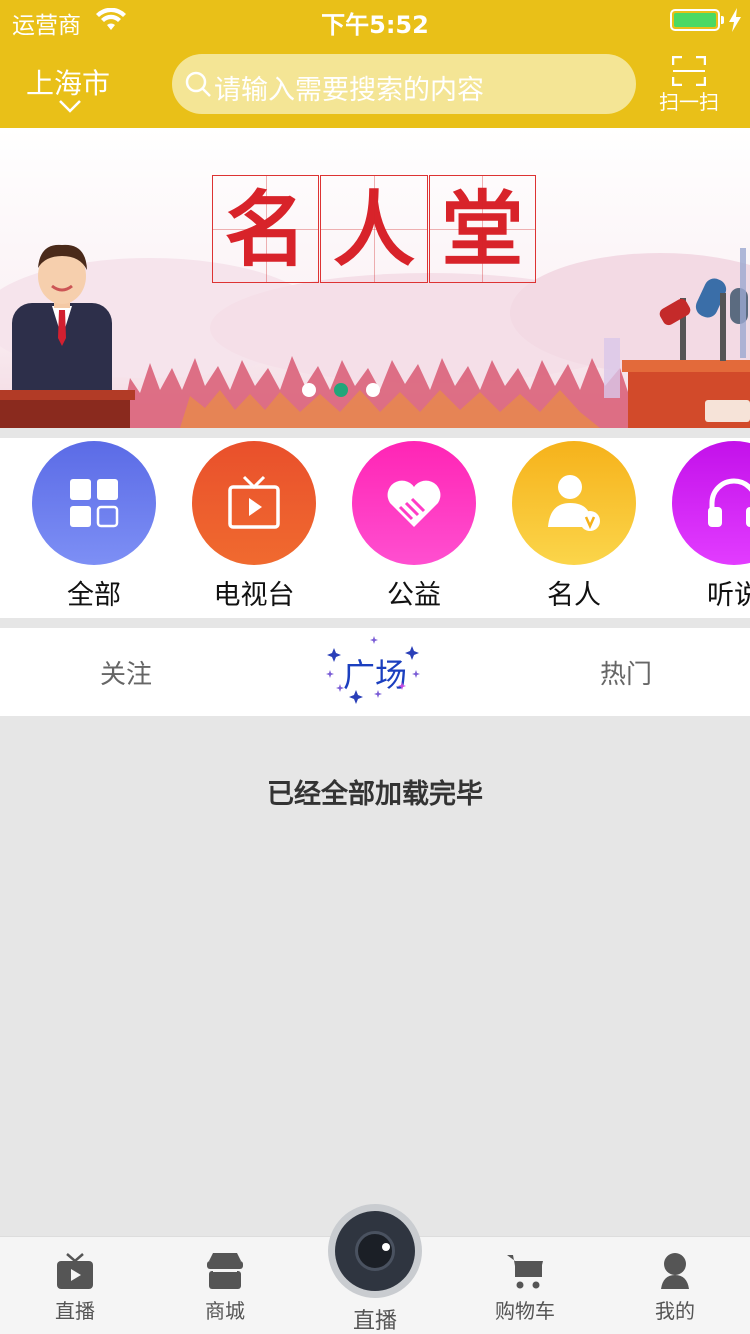 The height and width of the screenshot is (1334, 750). I want to click on banner-title: 名 人 堂, so click(374, 229).